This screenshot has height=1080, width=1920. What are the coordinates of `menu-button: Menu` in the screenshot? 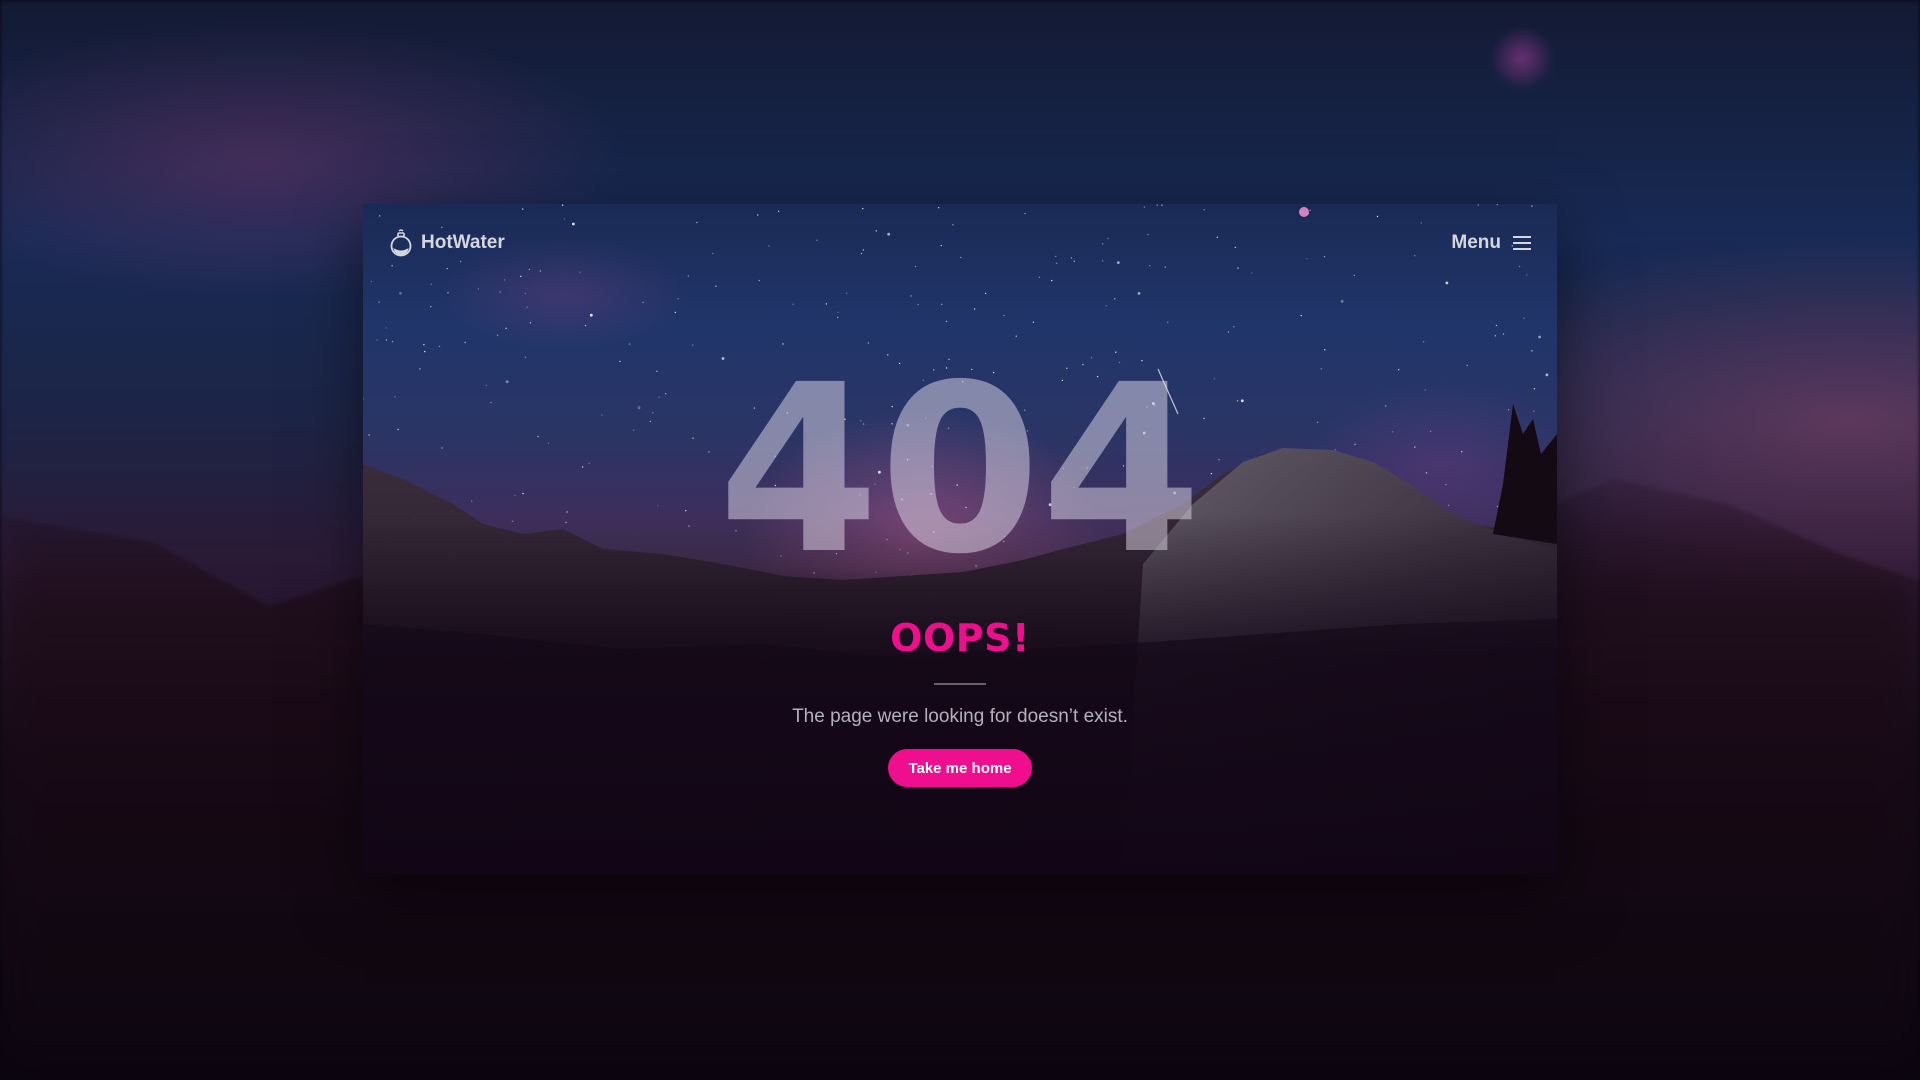 It's located at (1491, 243).